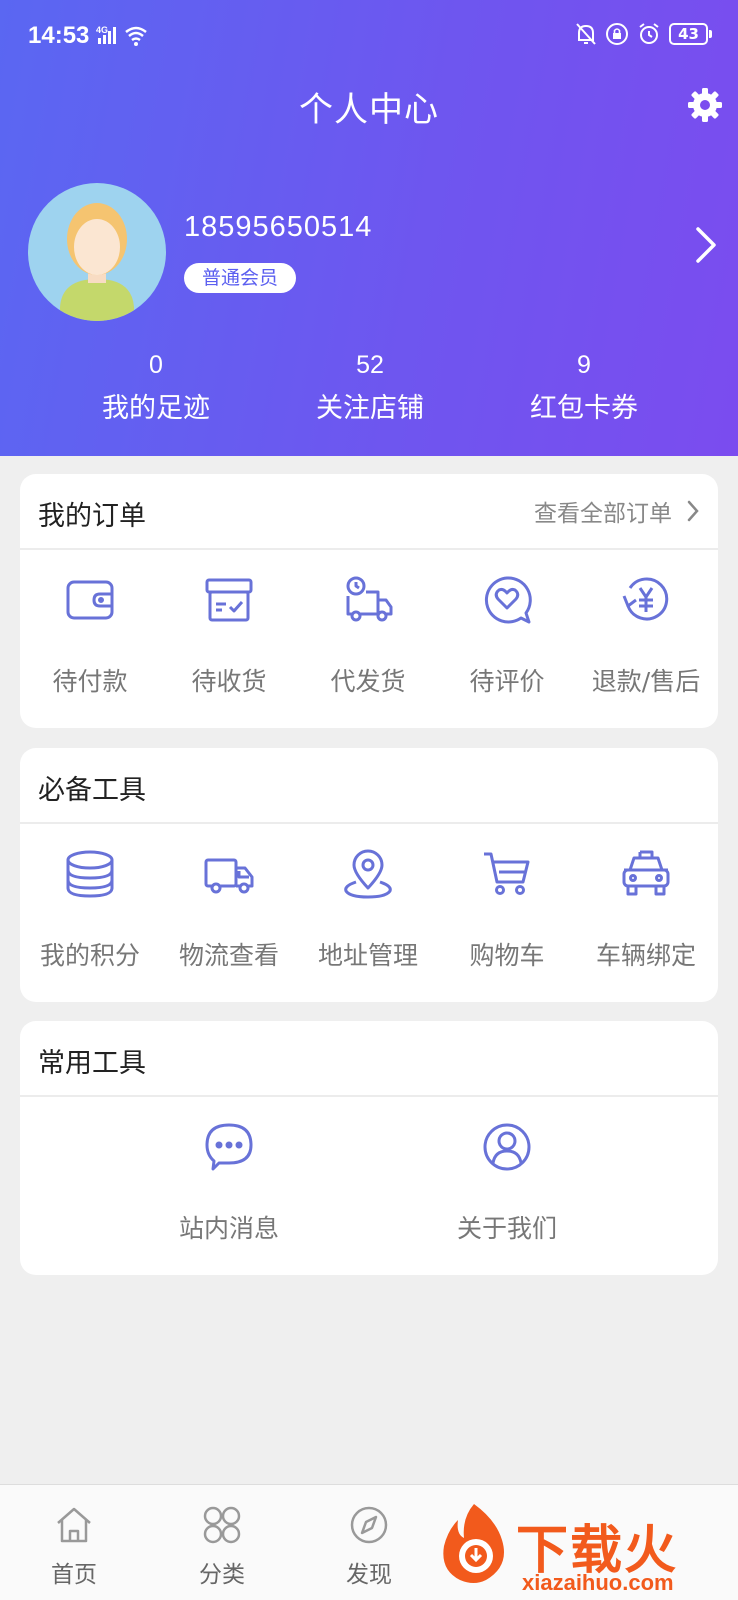 The image size is (738, 1600). I want to click on compass-icon, so click(369, 1525).